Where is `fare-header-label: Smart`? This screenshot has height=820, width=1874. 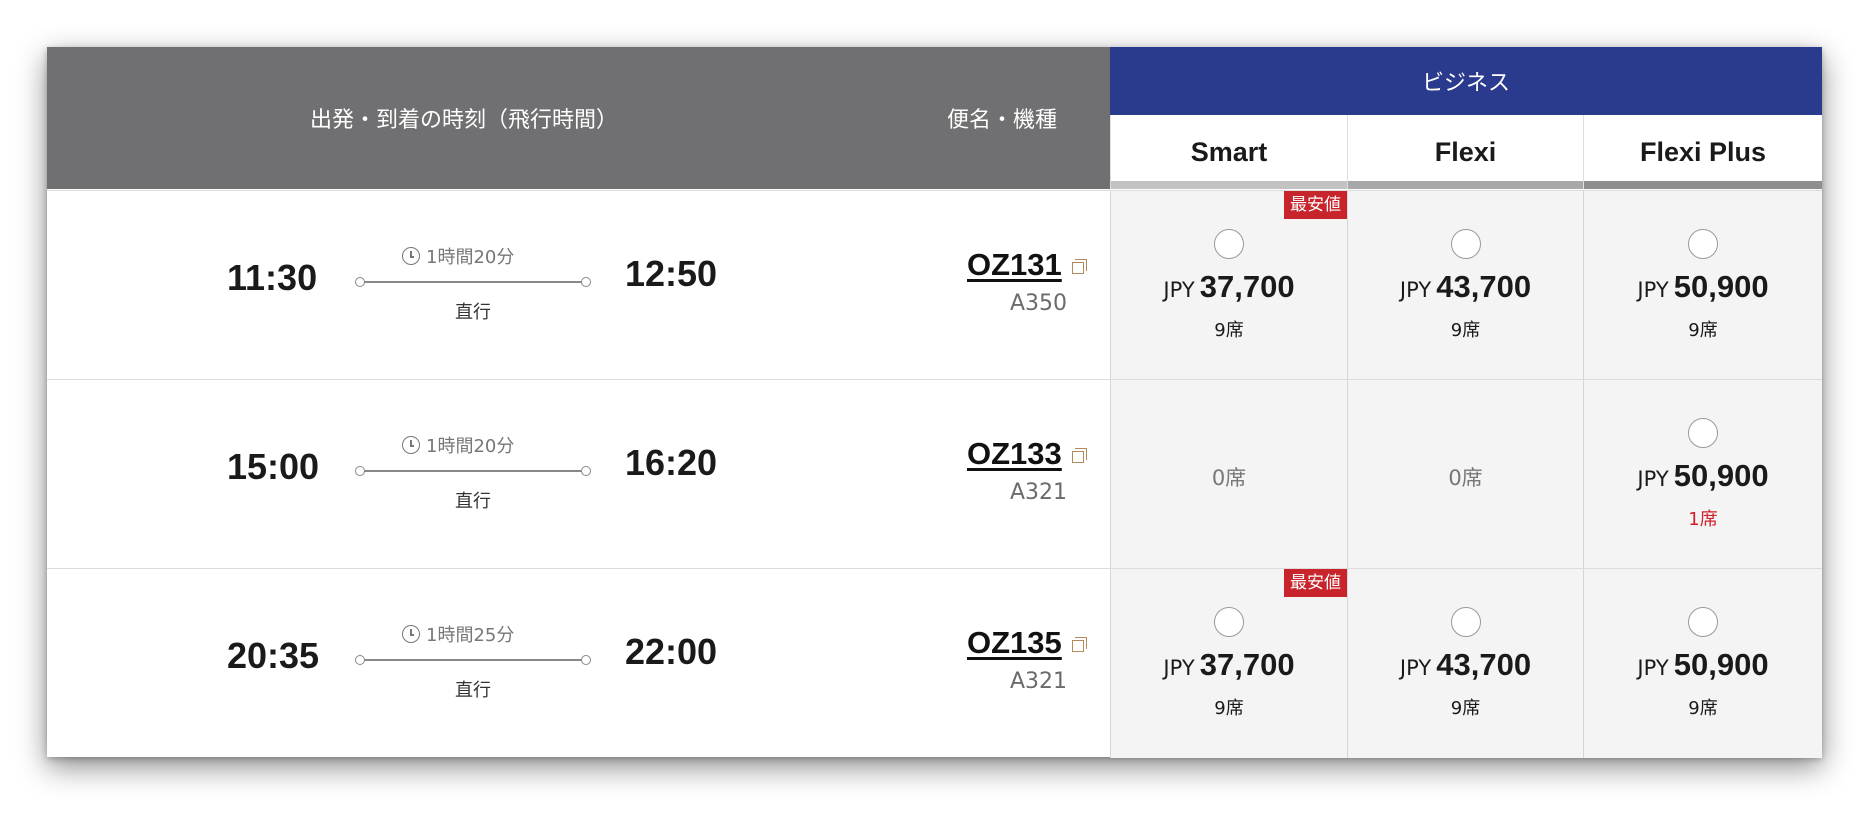
fare-header-label: Smart is located at coordinates (1229, 151).